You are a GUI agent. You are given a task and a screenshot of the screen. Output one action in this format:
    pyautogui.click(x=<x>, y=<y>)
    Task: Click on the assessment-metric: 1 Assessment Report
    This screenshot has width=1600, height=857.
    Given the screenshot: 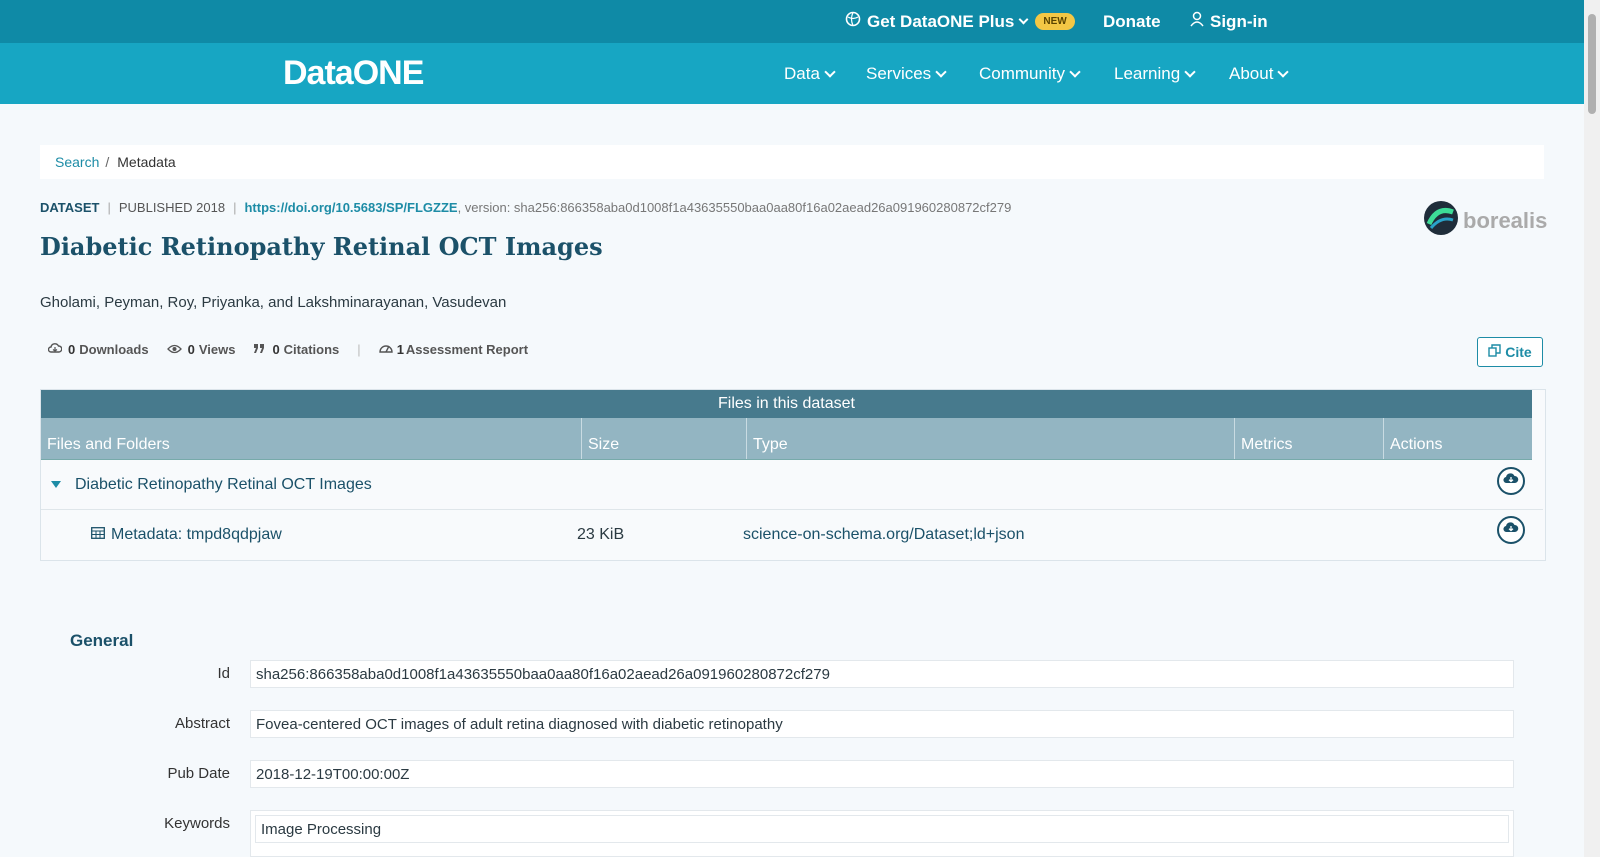 What is the action you would take?
    pyautogui.click(x=453, y=349)
    